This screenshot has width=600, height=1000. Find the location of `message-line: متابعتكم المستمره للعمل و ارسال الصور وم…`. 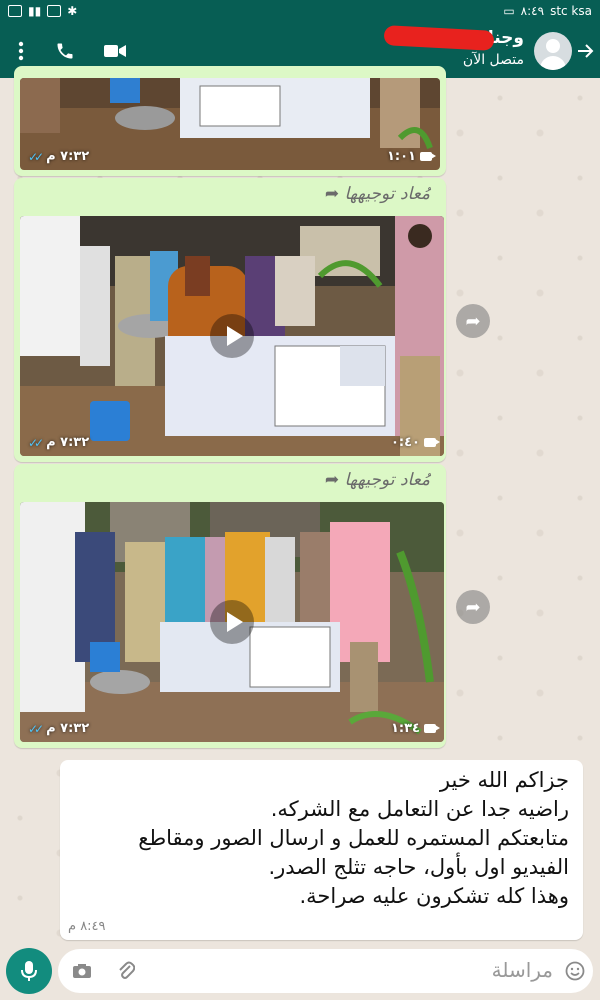

message-line: متابعتكم المستمره للعمل و ارسال الصور وم… is located at coordinates (353, 838).